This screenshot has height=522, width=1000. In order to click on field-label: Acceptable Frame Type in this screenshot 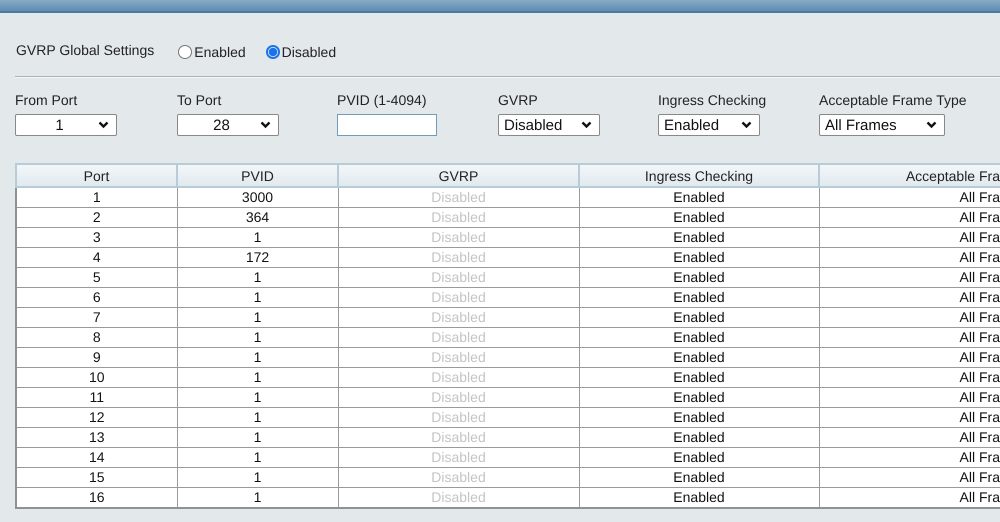, I will do `click(893, 100)`.